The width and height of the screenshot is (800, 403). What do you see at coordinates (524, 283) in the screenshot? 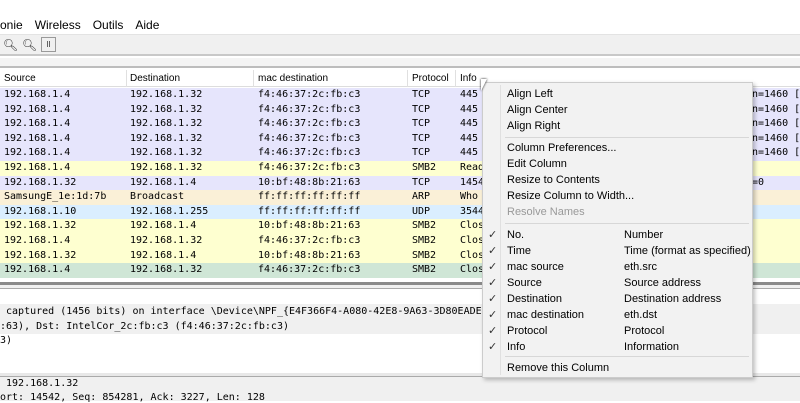
I see `column-label: Source` at bounding box center [524, 283].